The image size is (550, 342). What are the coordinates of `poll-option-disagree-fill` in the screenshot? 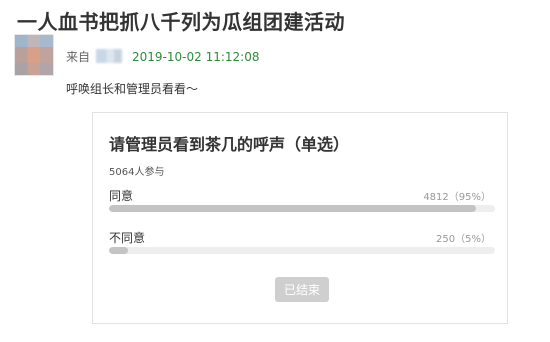 It's located at (119, 250).